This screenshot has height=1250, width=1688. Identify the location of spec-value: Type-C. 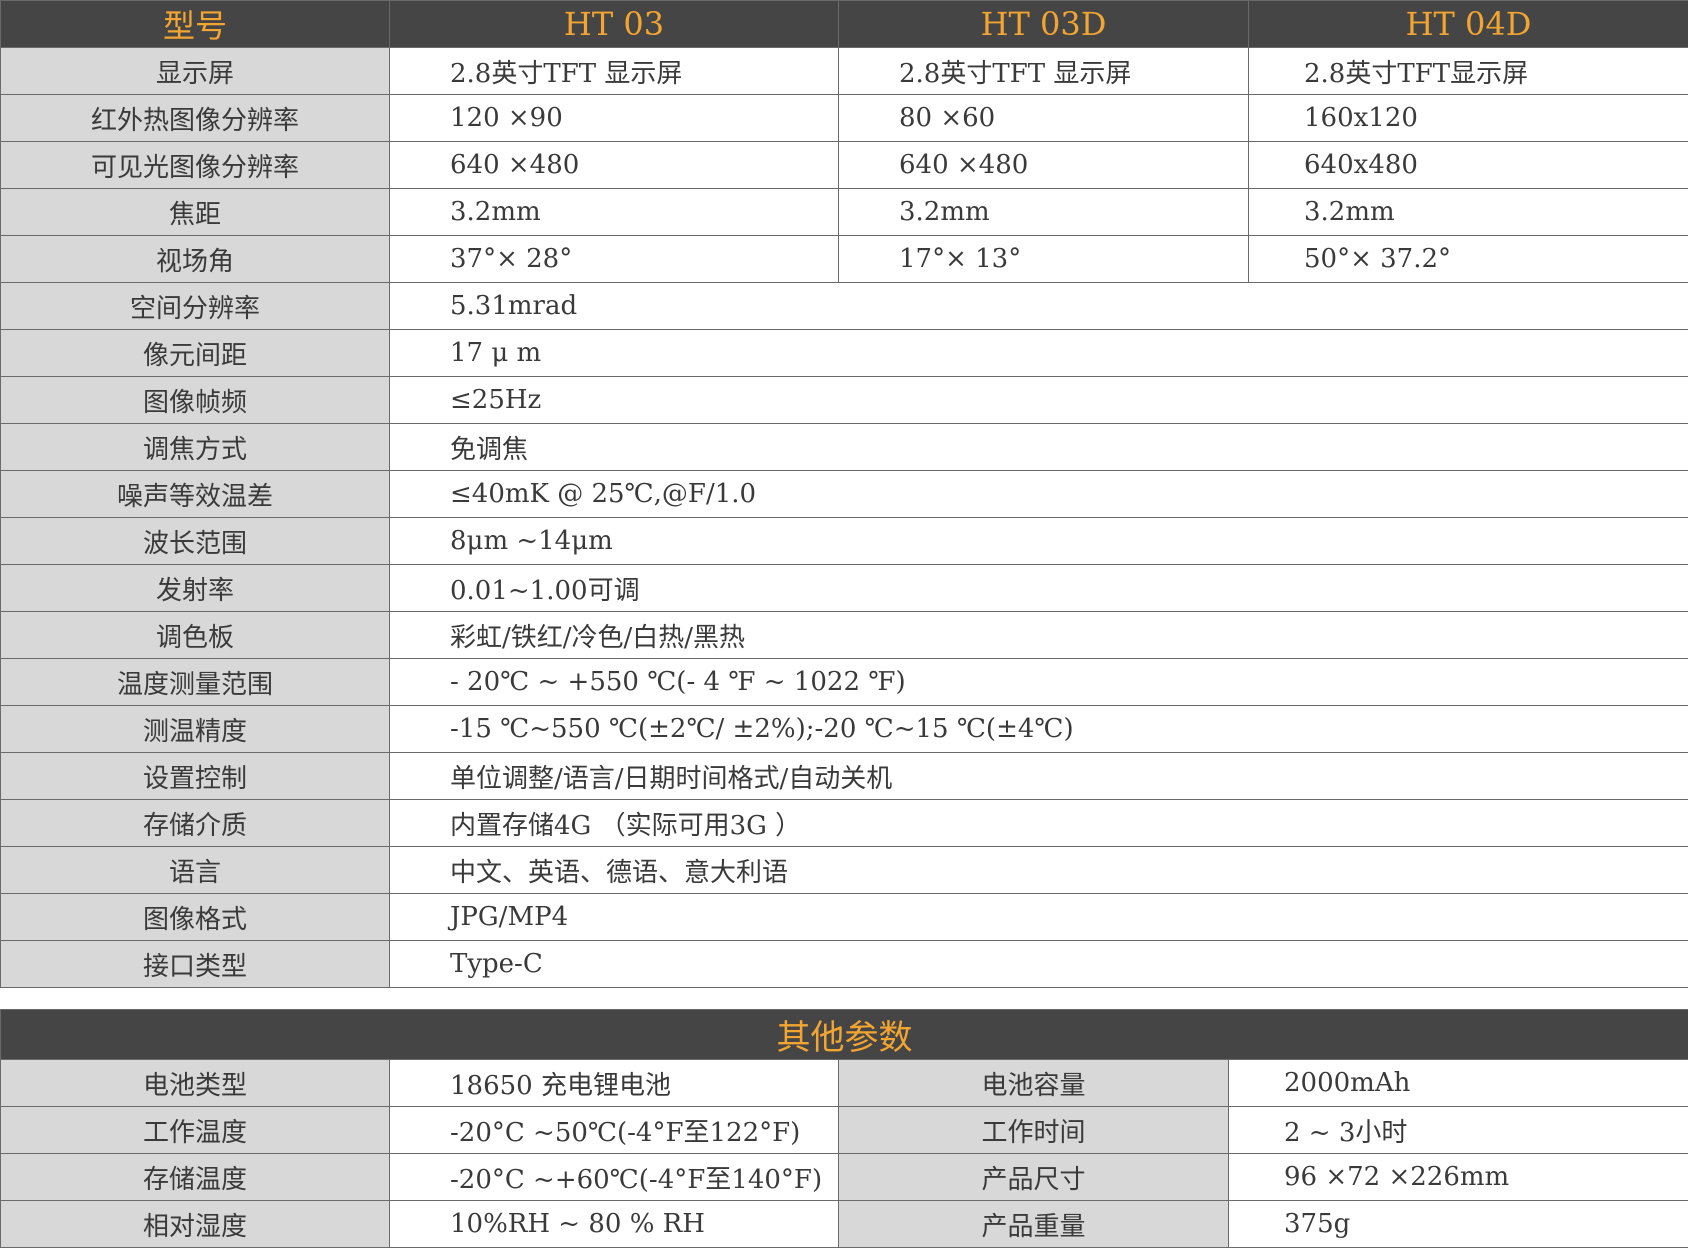
(1038, 964).